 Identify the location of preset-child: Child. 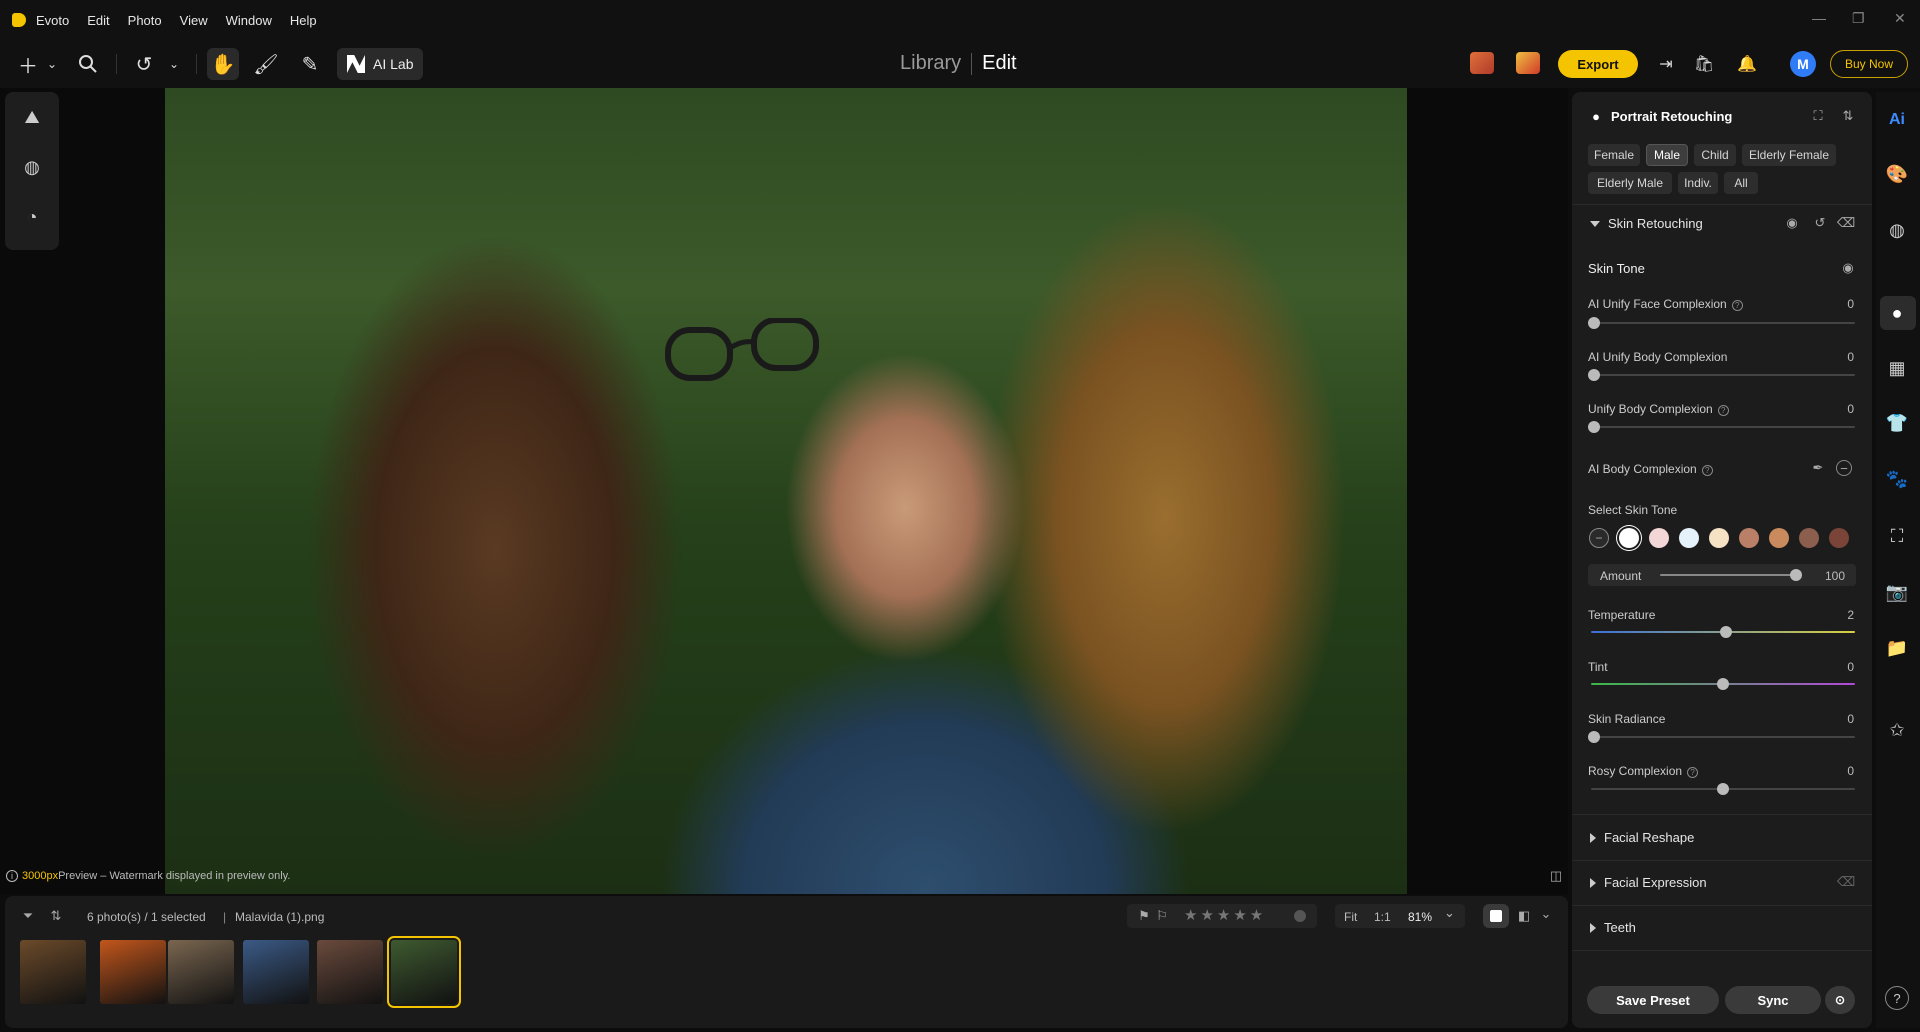
(1715, 155).